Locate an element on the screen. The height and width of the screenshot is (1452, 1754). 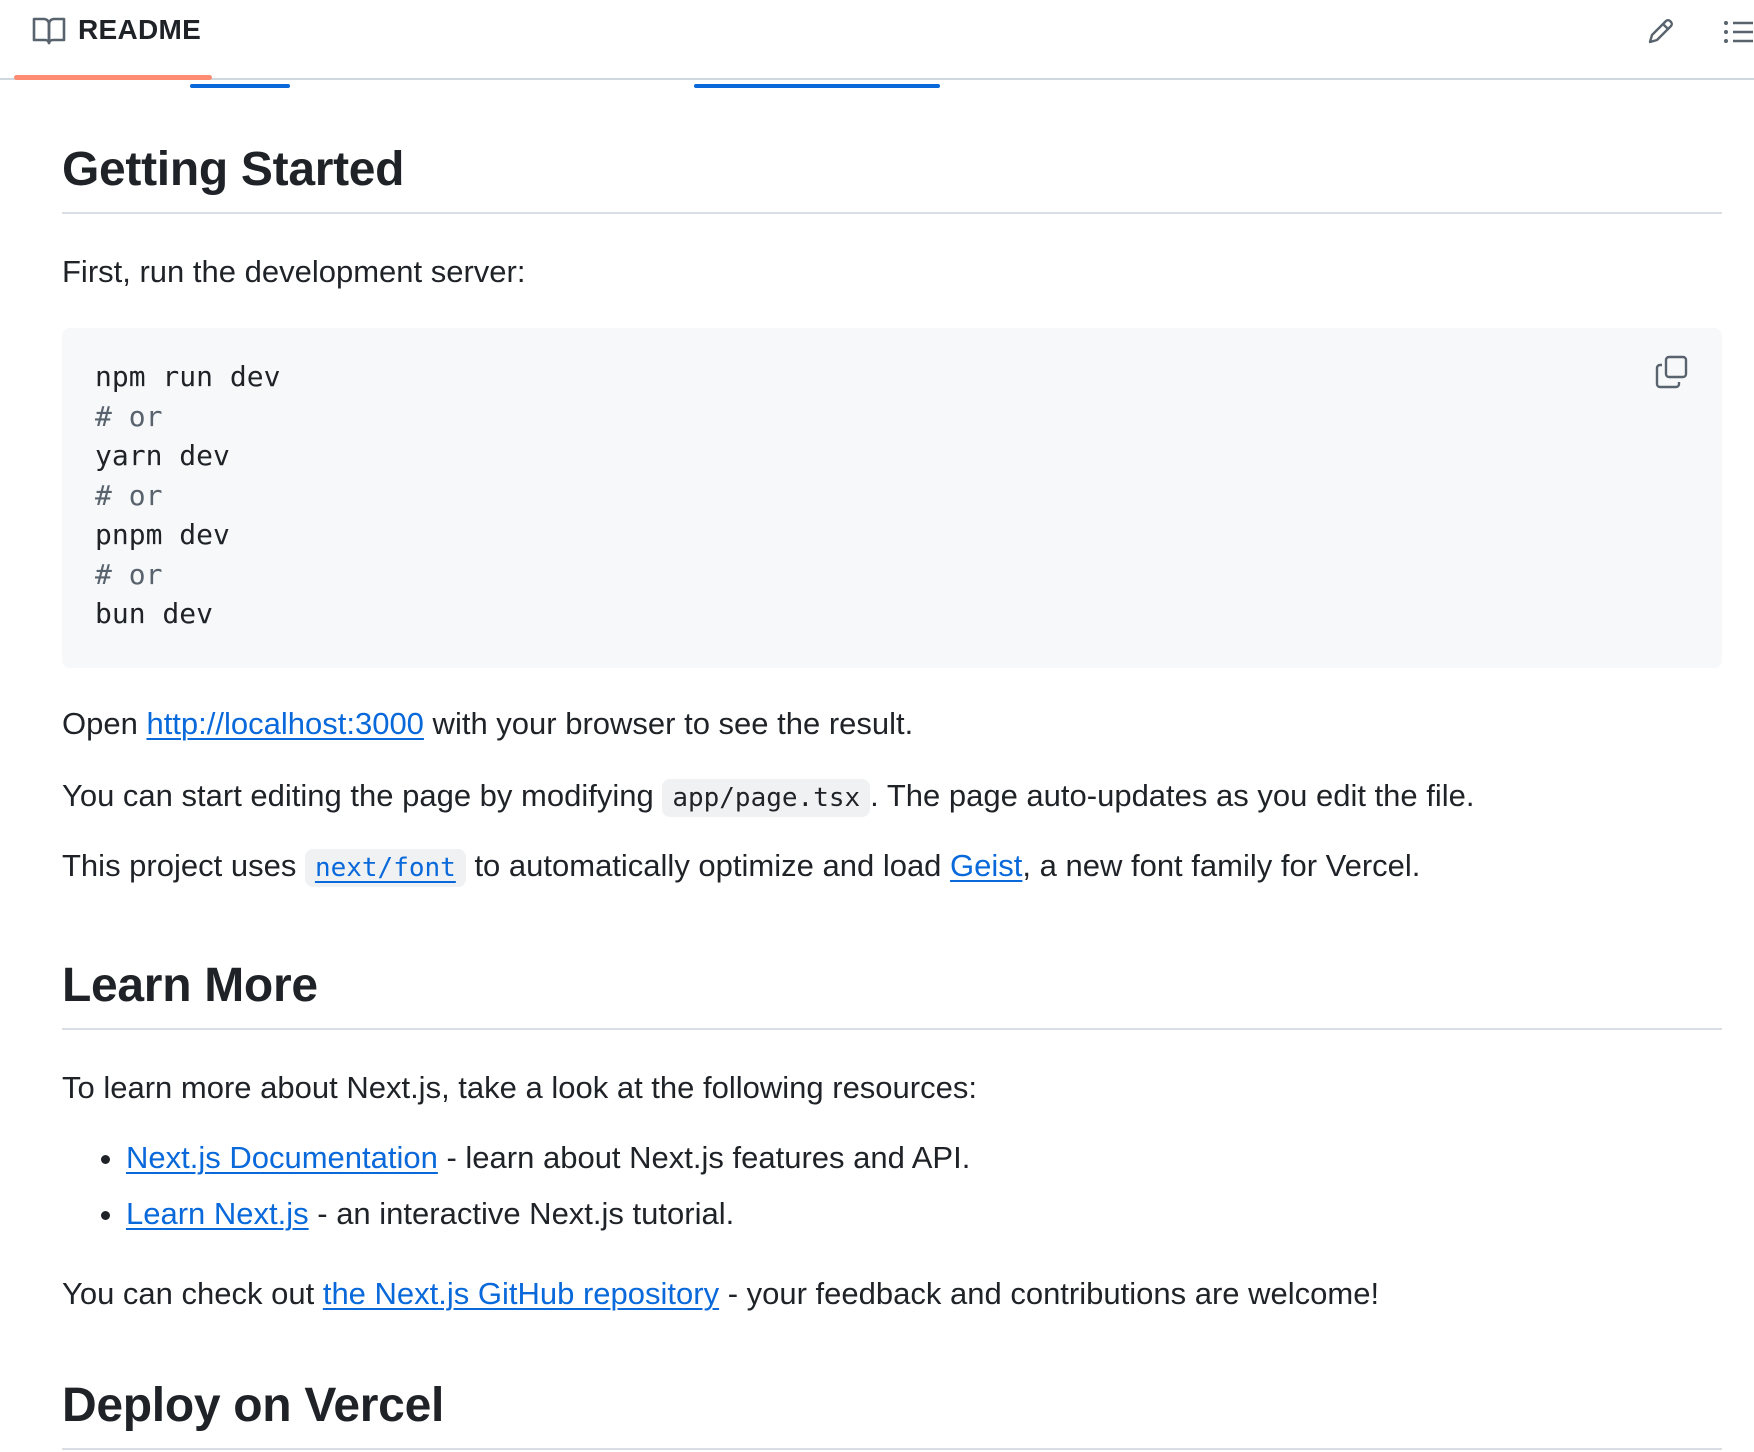
tab-readme: README is located at coordinates (113, 40).